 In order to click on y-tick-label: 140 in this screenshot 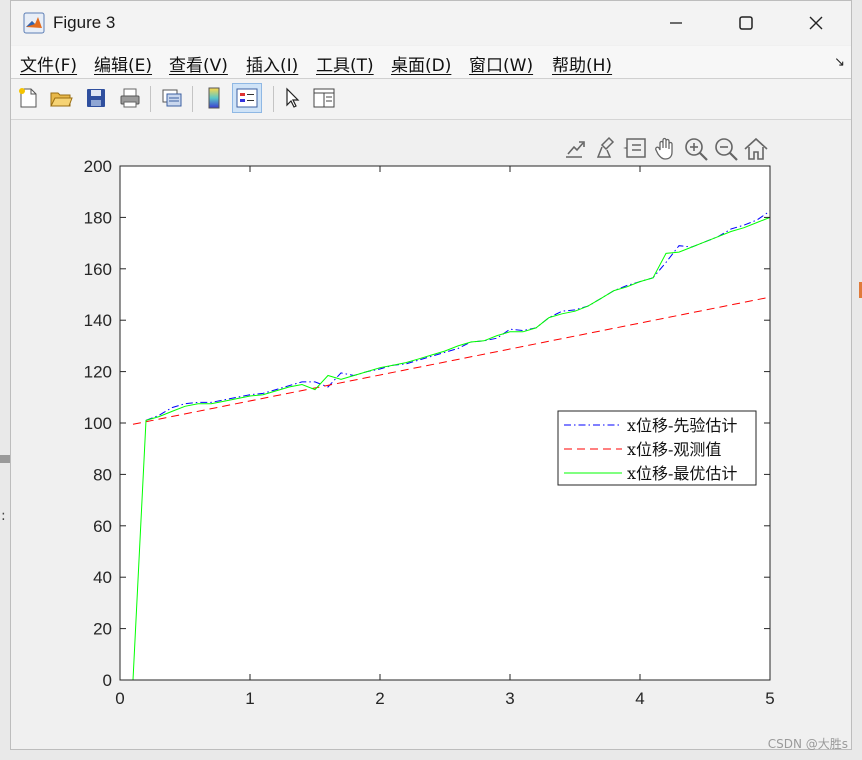, I will do `click(98, 320)`.